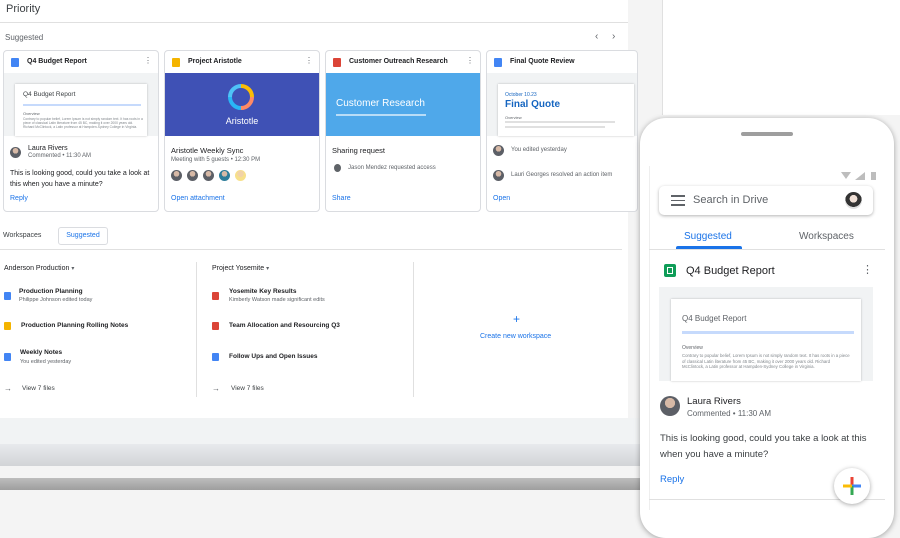  I want to click on file-title: Team Allocation and Resourcing Q3, so click(284, 325).